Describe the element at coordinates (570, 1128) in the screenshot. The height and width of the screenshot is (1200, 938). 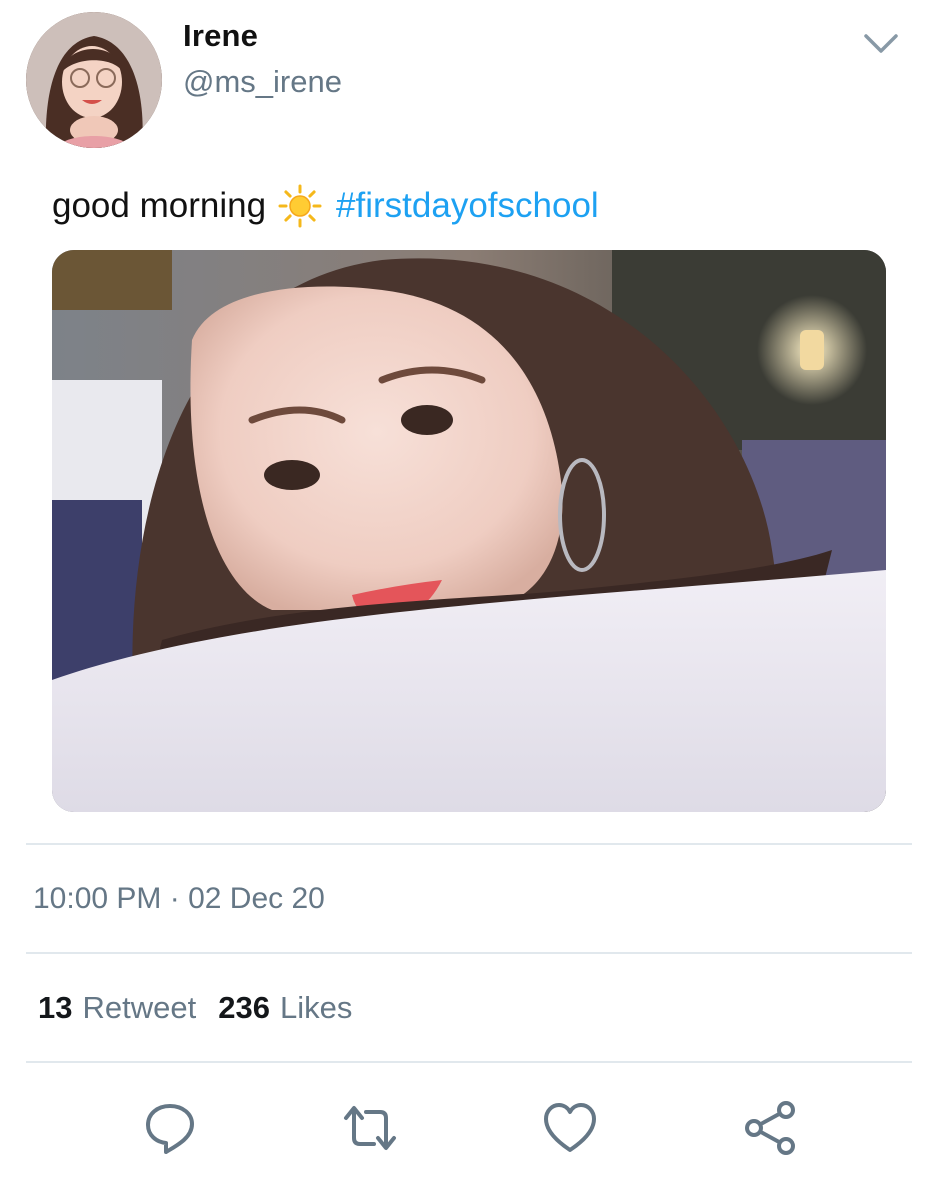
I see `like-icon` at that location.